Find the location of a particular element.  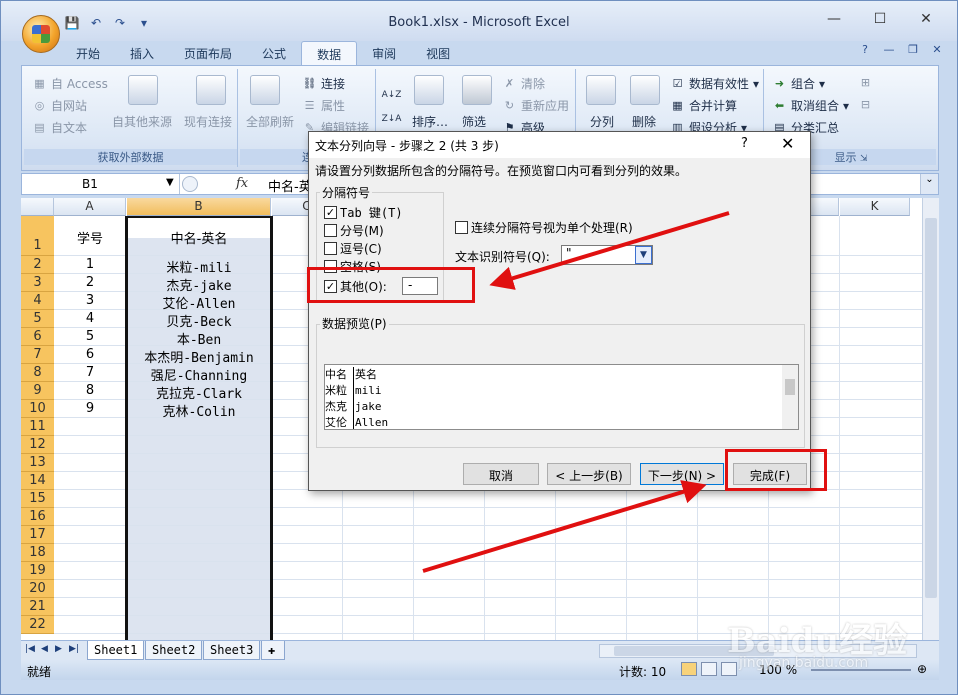

watermark-url: jingyan.baidu.com is located at coordinates (804, 663).